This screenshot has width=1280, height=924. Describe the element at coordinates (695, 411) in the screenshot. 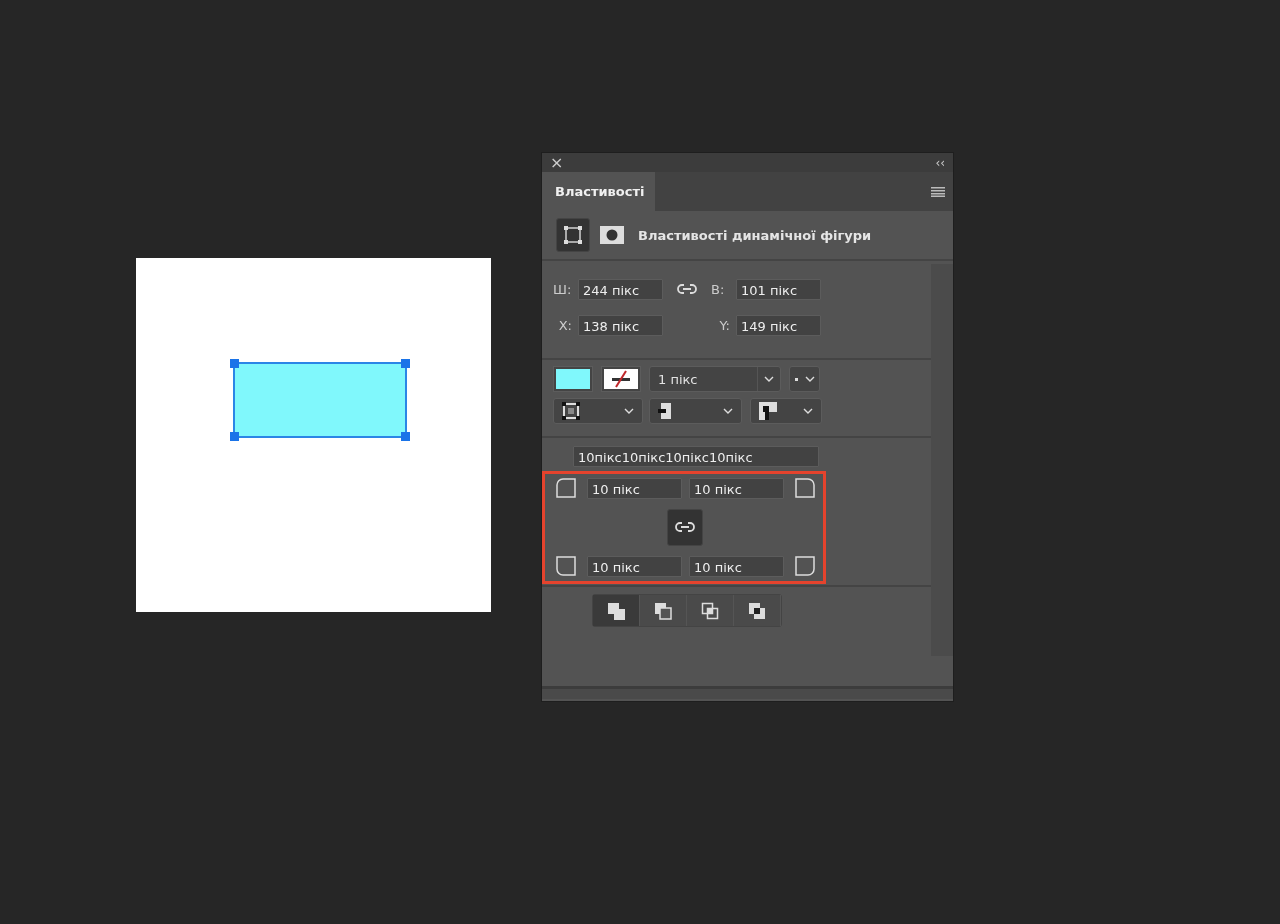

I see `stroke-cap-dropdown` at that location.